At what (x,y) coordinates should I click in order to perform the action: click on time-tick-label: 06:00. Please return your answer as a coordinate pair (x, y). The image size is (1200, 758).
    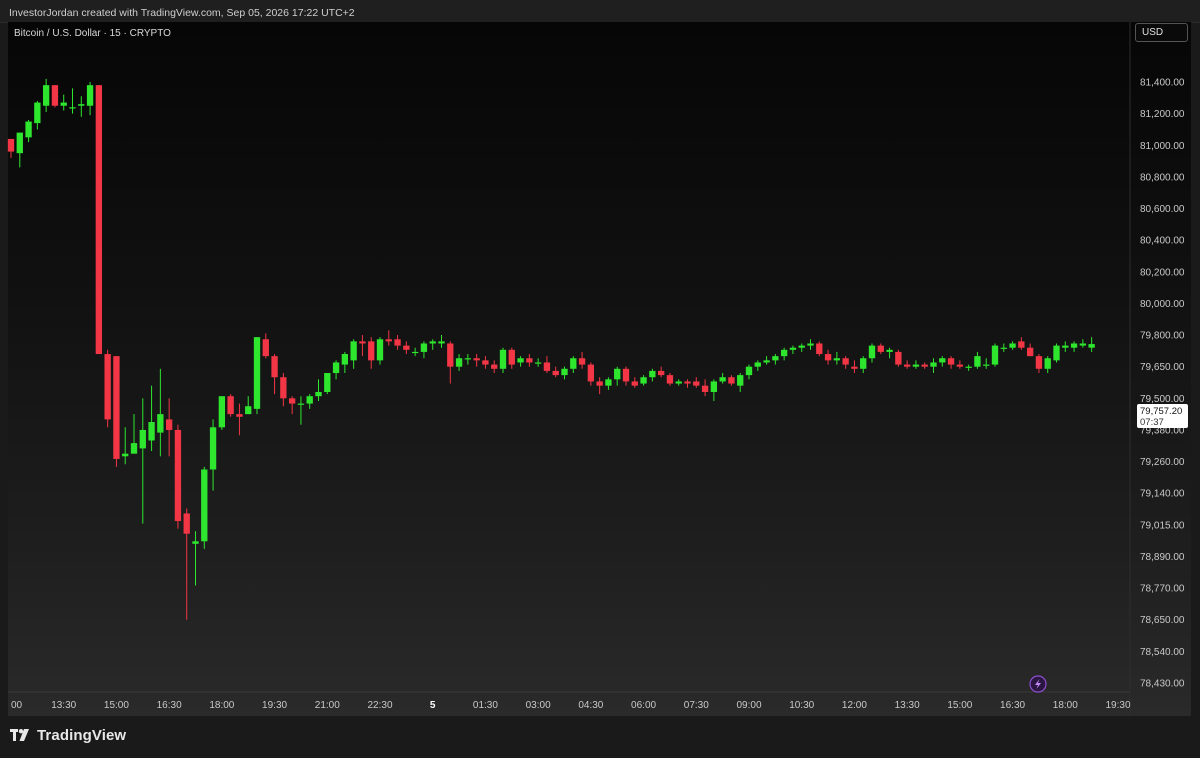
    Looking at the image, I should click on (643, 705).